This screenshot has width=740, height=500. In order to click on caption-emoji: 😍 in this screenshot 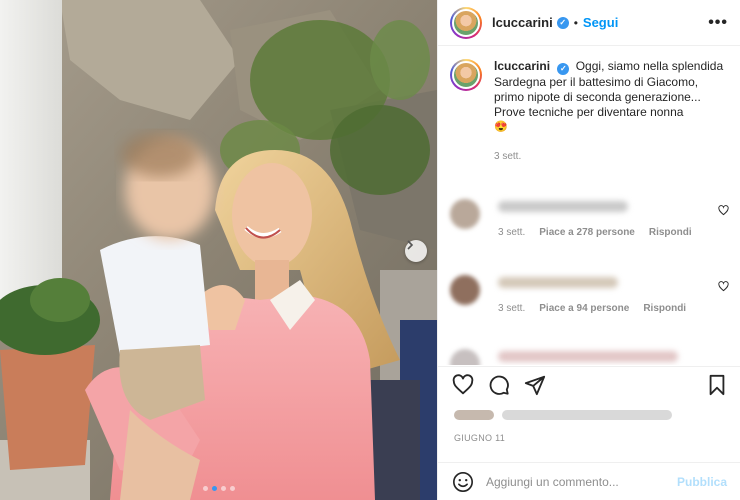, I will do `click(501, 126)`.